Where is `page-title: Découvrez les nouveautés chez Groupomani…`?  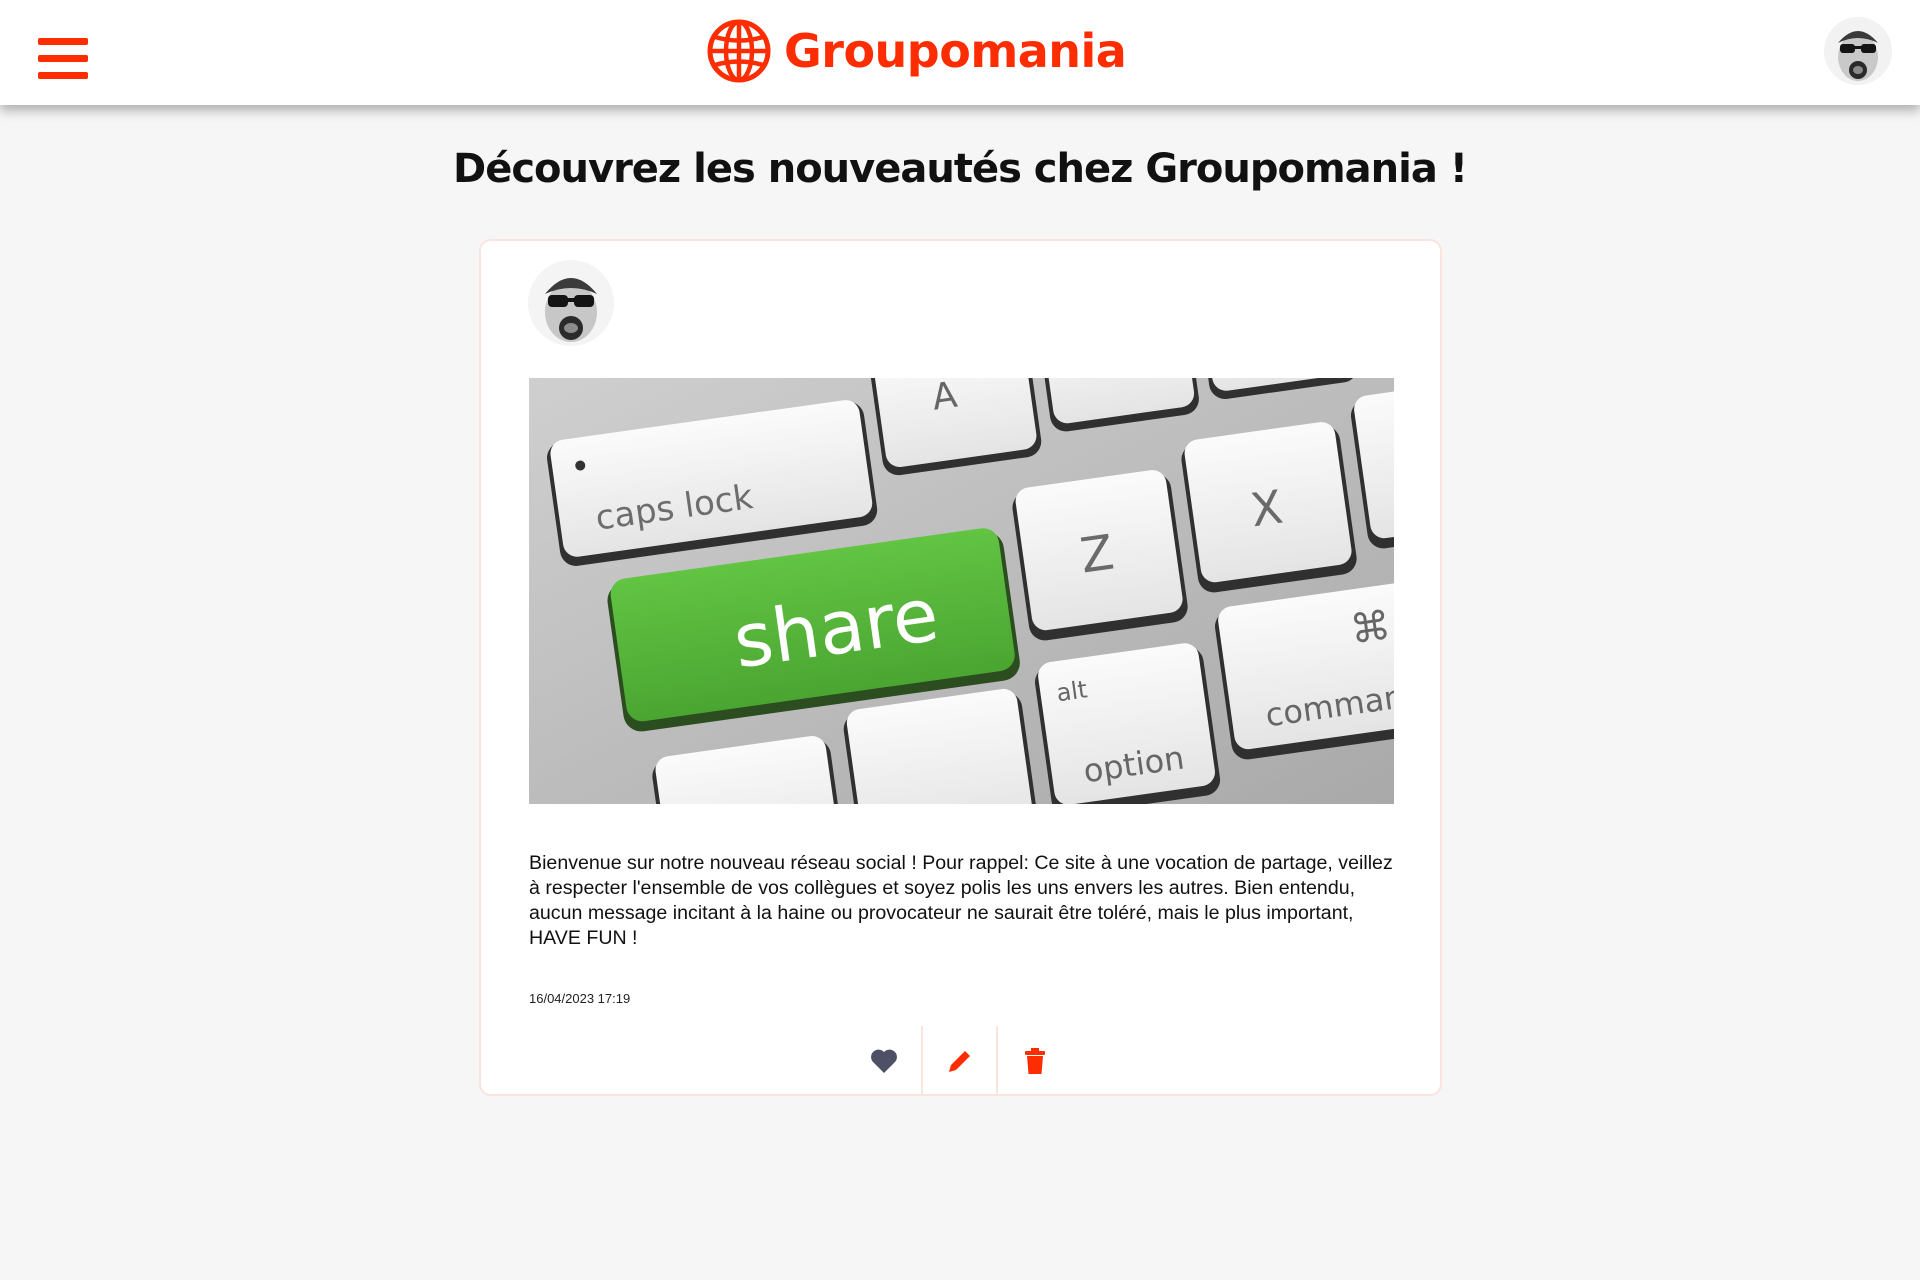 page-title: Découvrez les nouveautés chez Groupomani… is located at coordinates (960, 169).